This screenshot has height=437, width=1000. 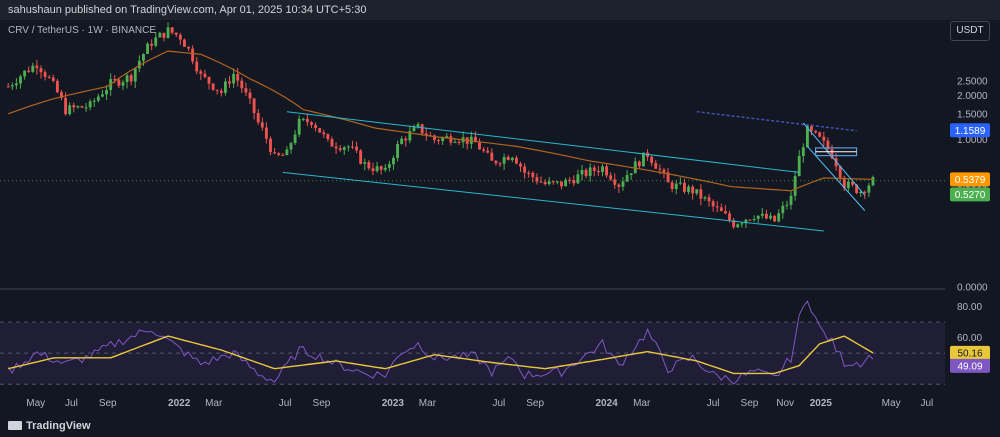 What do you see at coordinates (49, 426) in the screenshot?
I see `tradingview-logo: TradingView` at bounding box center [49, 426].